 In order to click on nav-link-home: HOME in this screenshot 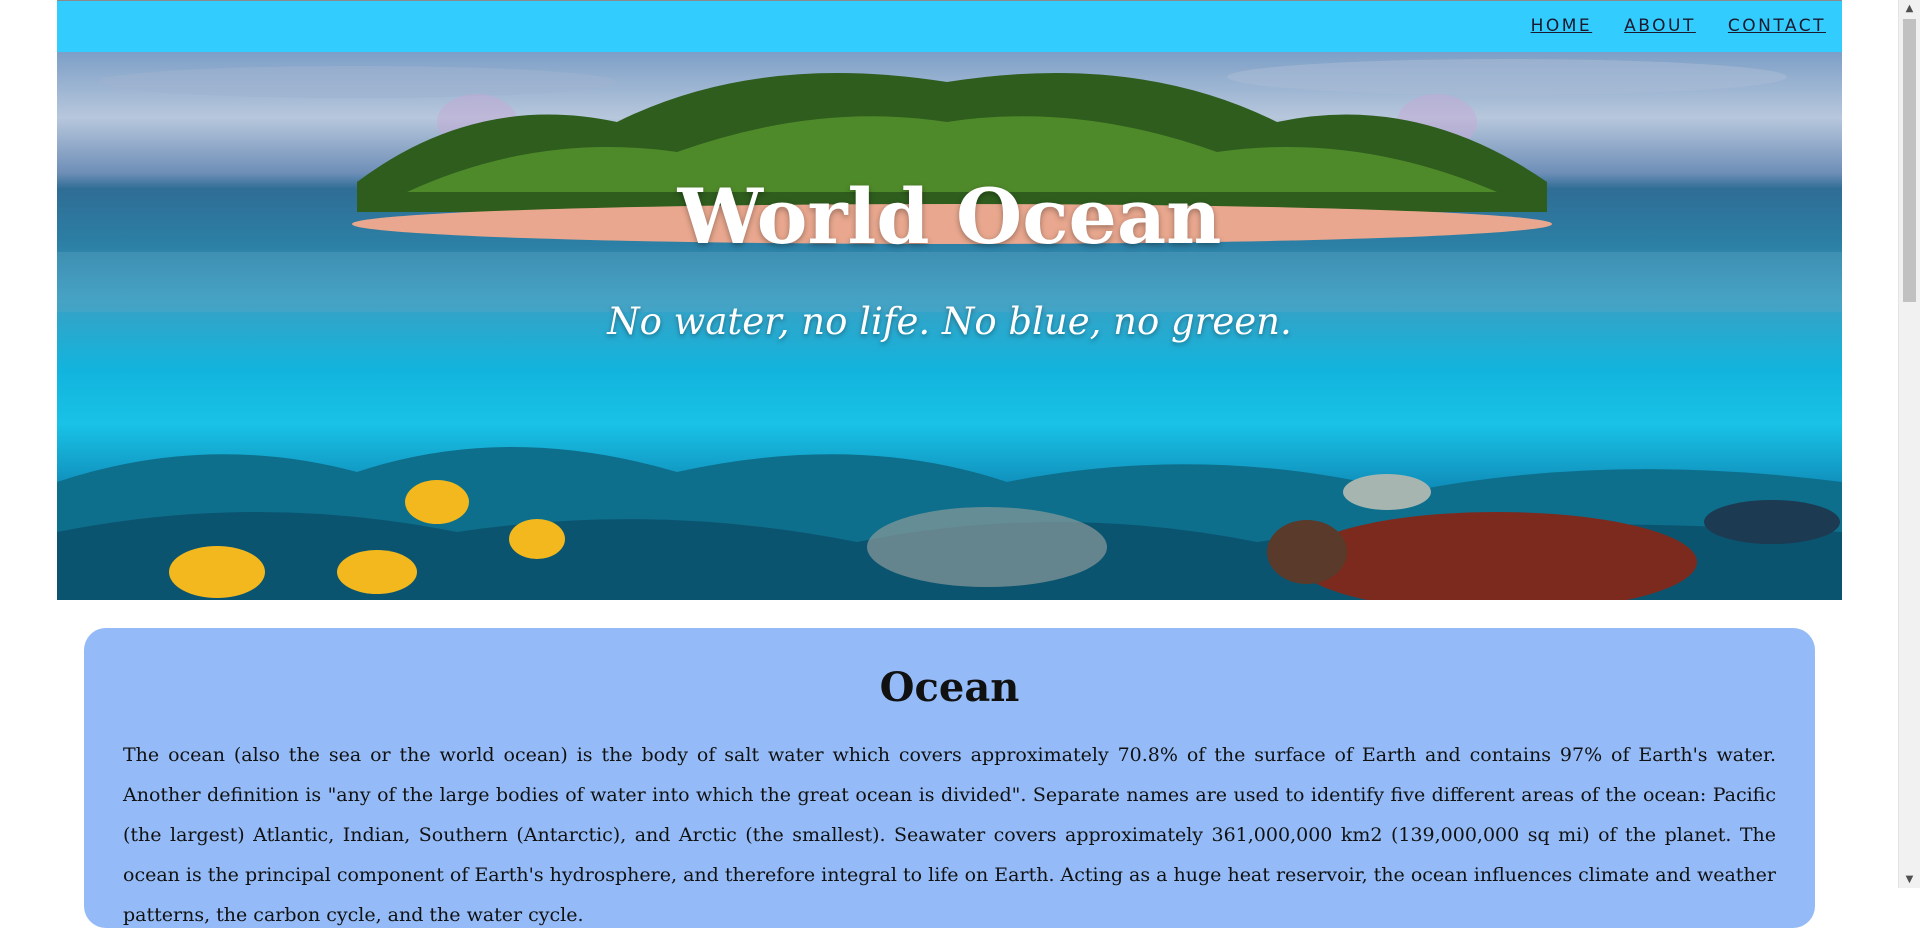, I will do `click(1562, 26)`.